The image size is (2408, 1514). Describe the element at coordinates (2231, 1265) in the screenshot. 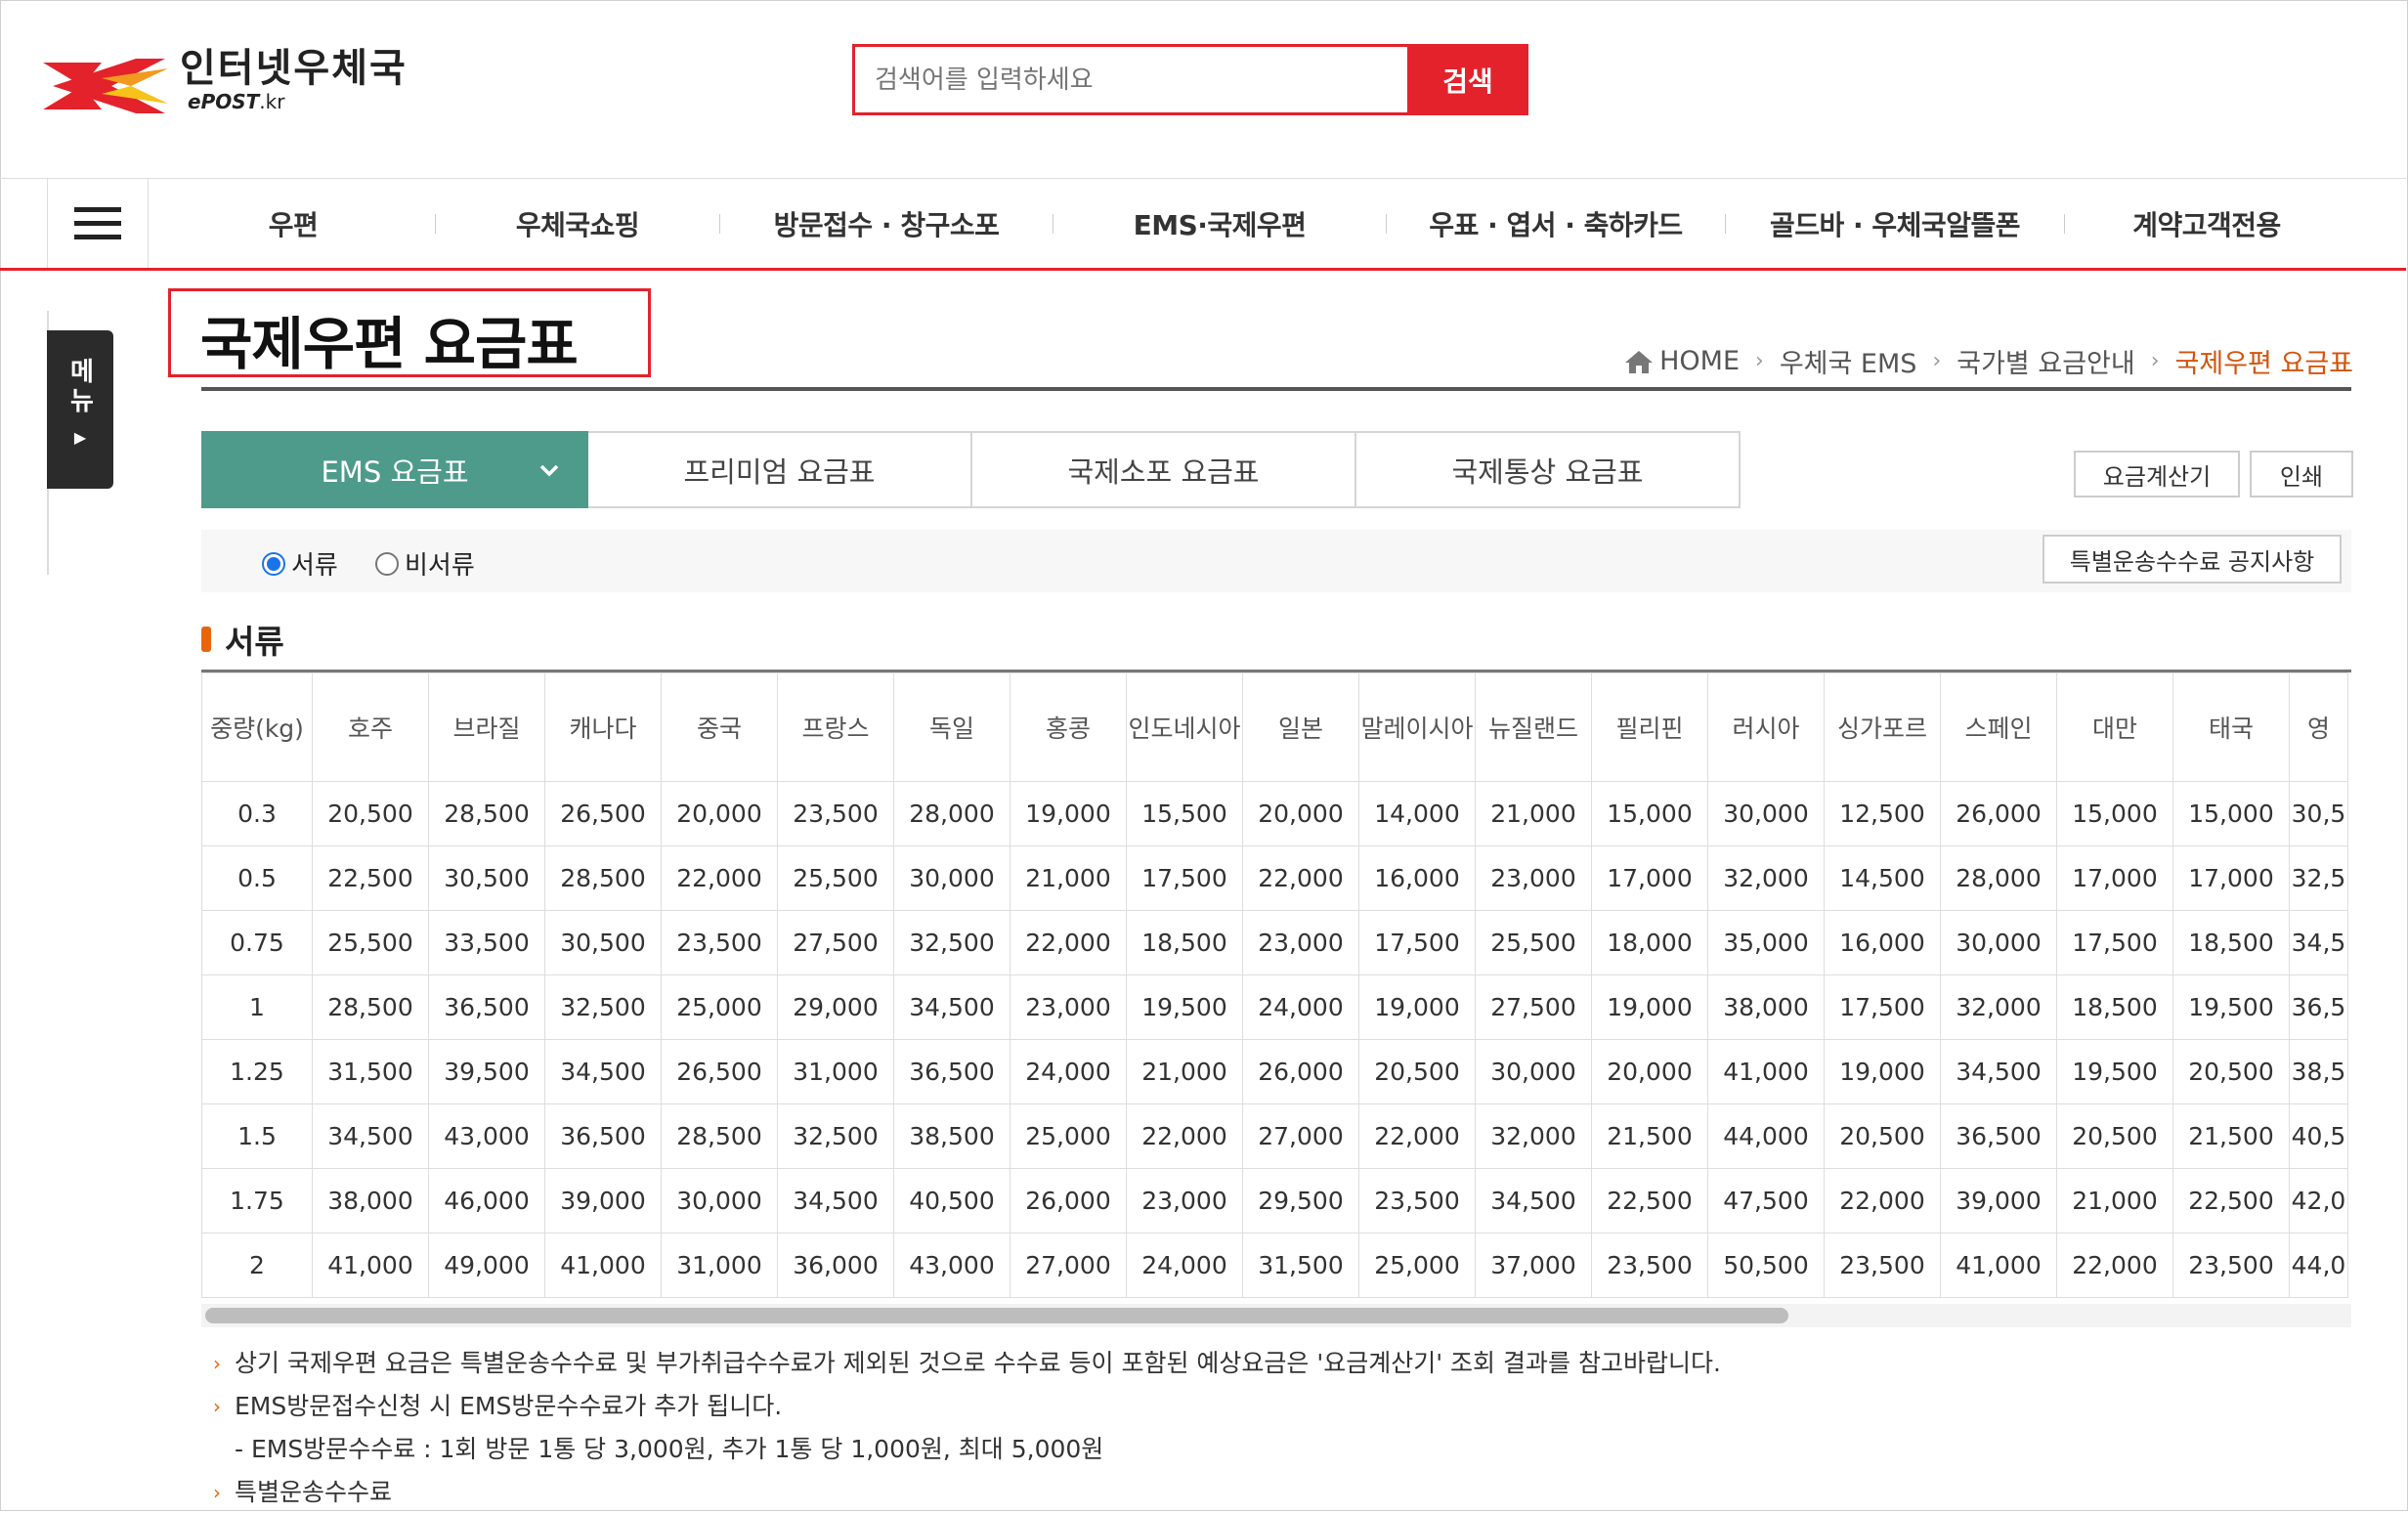

I see `rate-cell: 23,500` at that location.